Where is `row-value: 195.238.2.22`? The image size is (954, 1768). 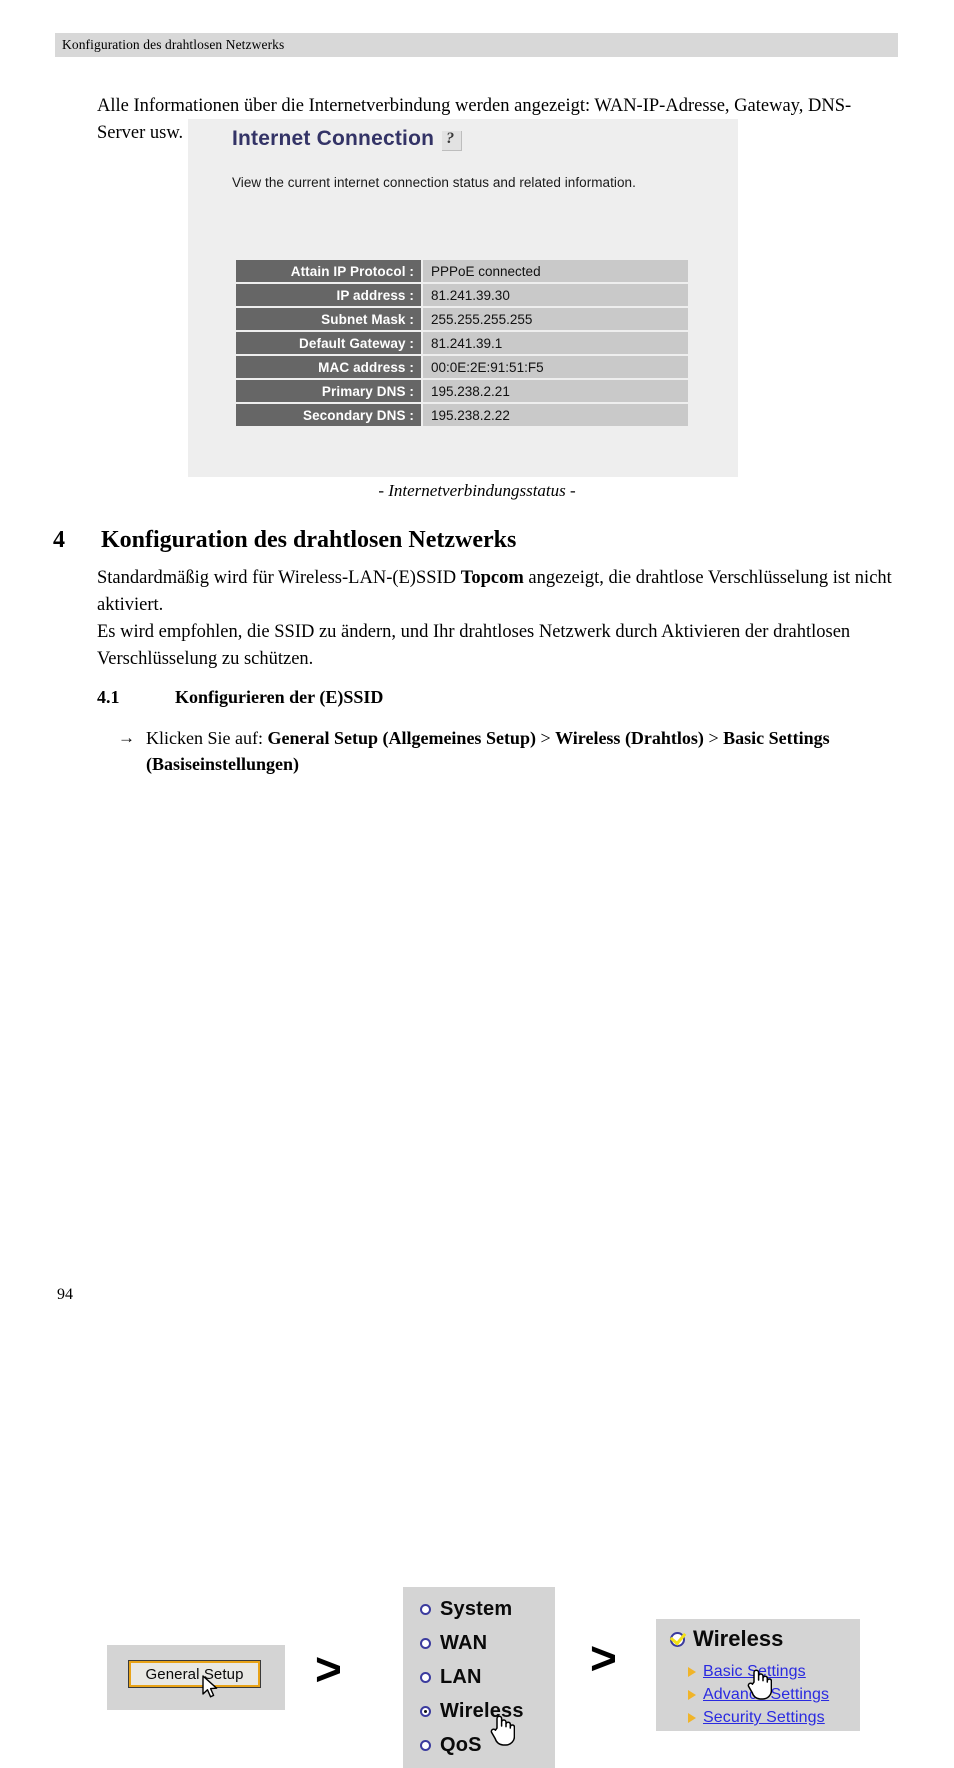
row-value: 195.238.2.22 is located at coordinates (554, 415).